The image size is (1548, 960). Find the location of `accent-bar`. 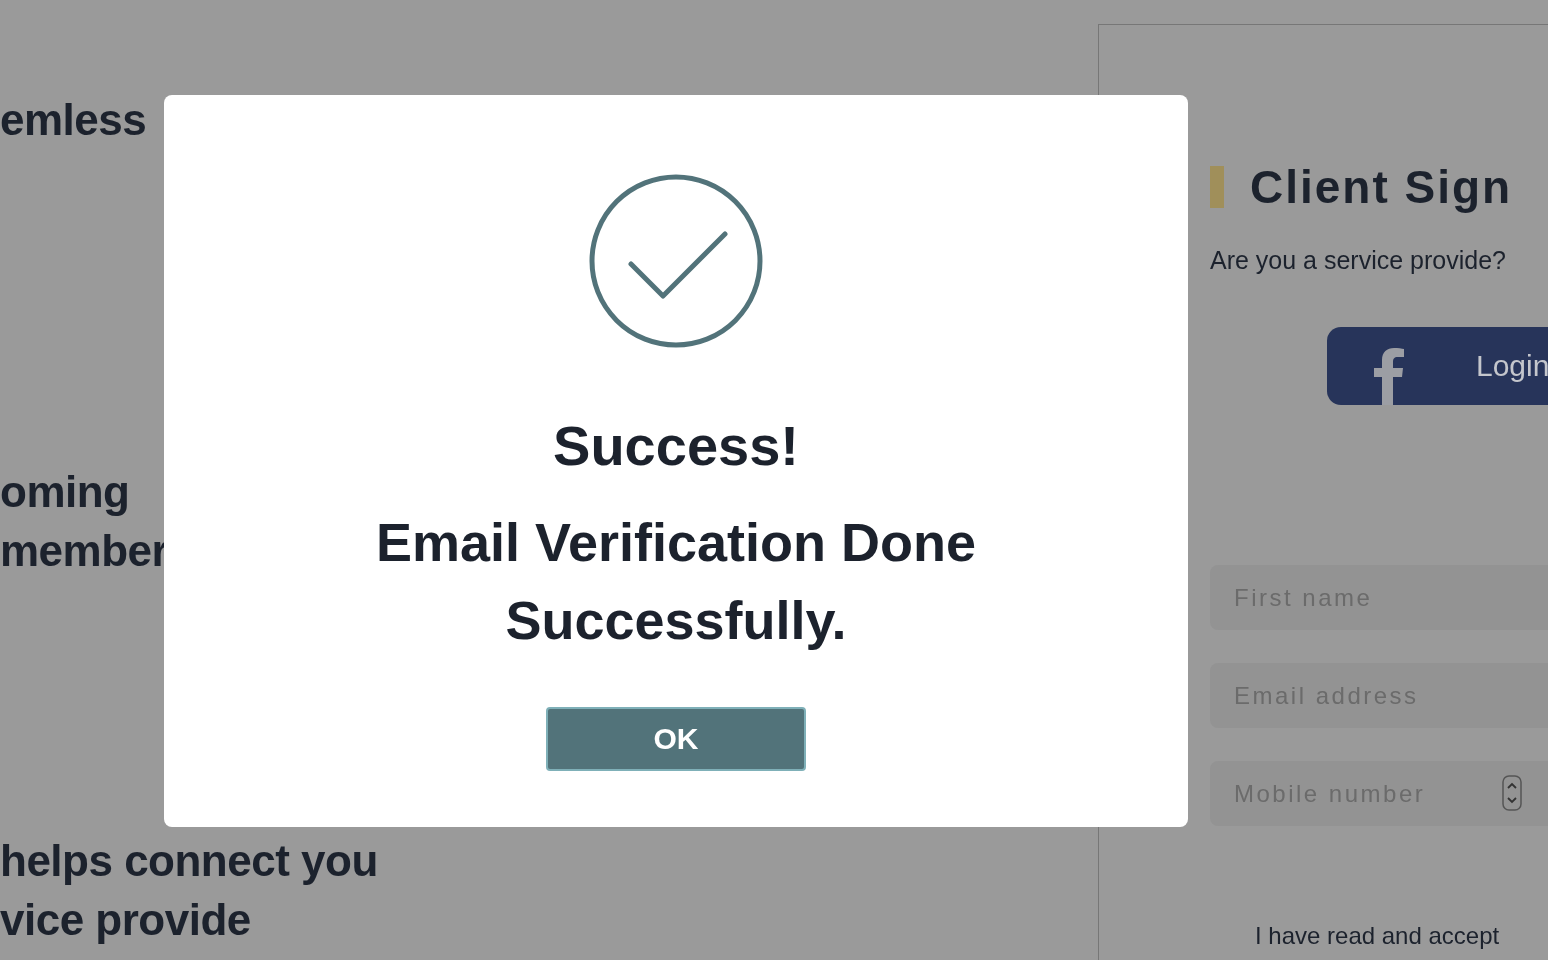

accent-bar is located at coordinates (1217, 187).